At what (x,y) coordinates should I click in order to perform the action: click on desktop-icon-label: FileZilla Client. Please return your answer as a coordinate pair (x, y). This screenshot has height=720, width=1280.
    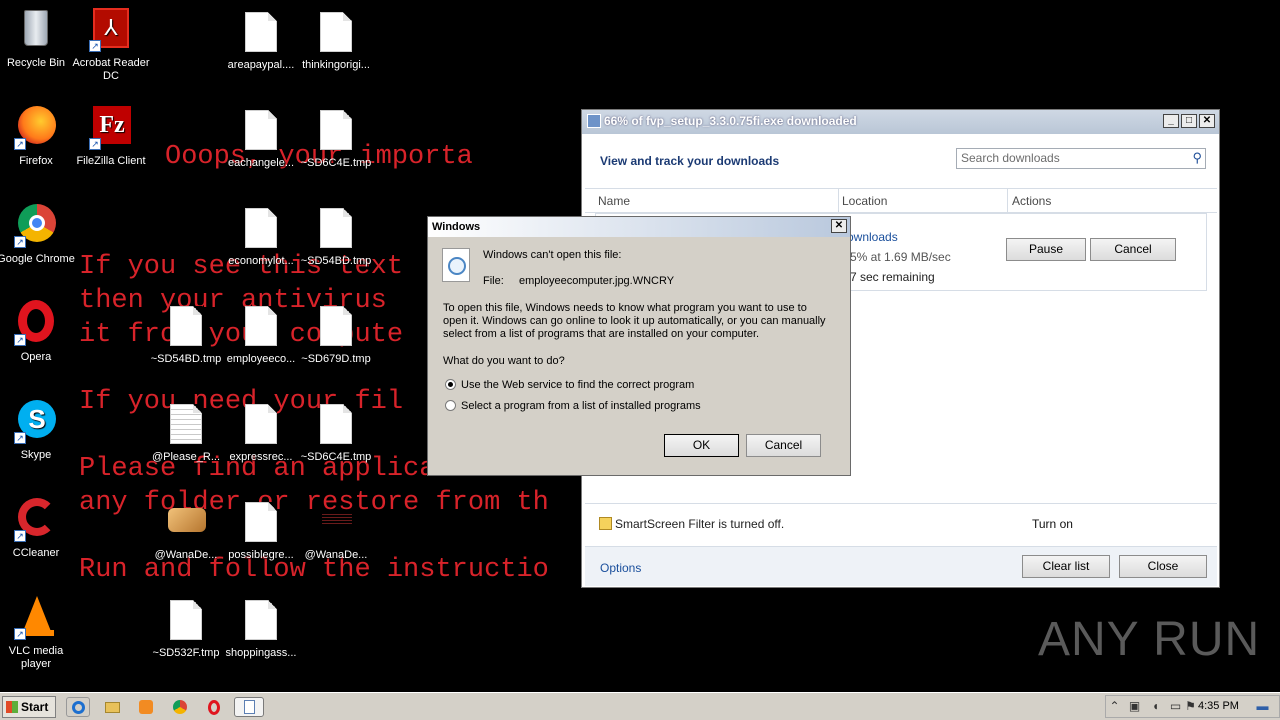
    Looking at the image, I should click on (111, 161).